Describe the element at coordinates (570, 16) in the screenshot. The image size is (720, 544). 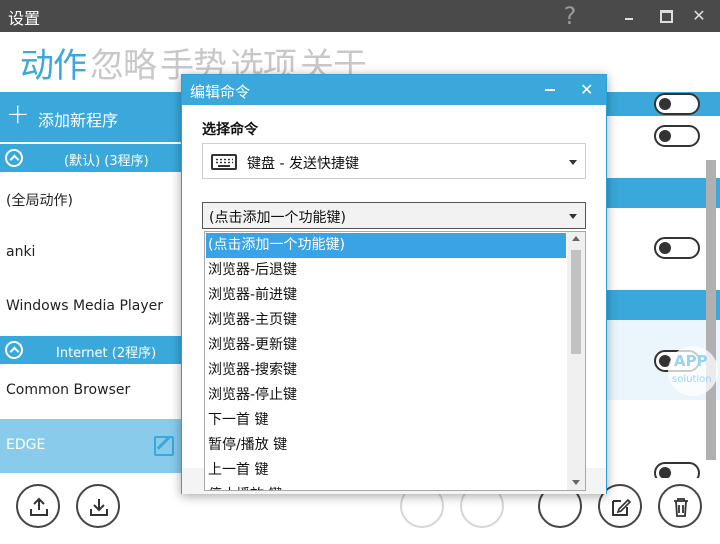
I see `help-icon: ?` at that location.